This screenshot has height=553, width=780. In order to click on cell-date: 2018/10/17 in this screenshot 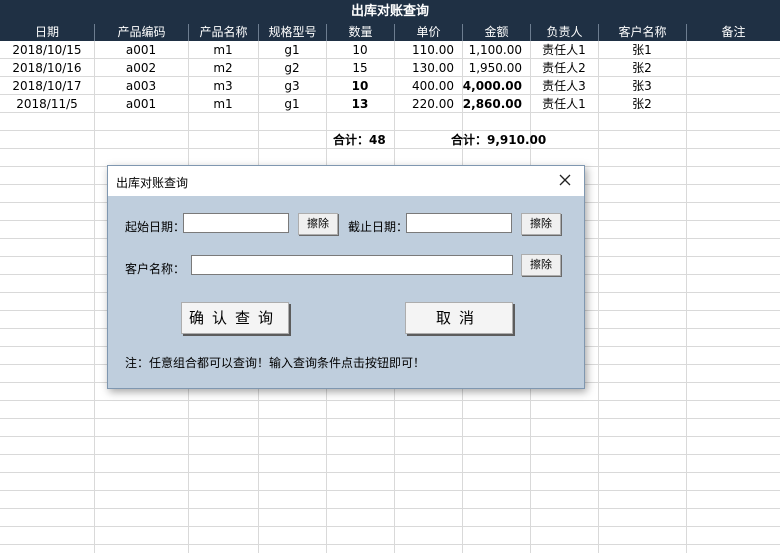, I will do `click(47, 86)`.